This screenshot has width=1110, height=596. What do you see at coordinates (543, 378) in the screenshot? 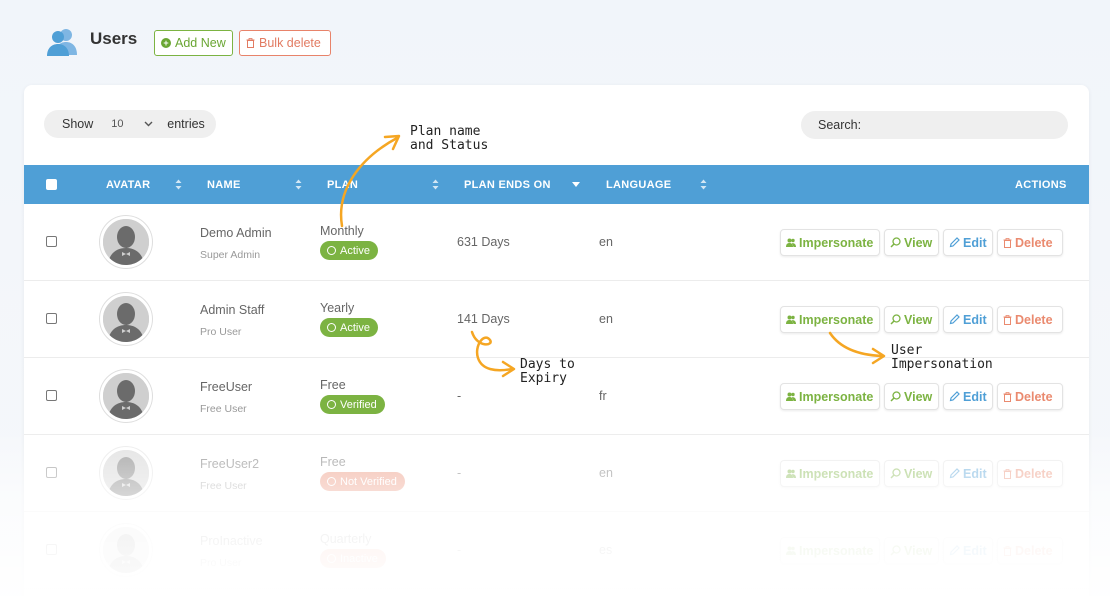
I see `annotation-days-line2: Expiry` at bounding box center [543, 378].